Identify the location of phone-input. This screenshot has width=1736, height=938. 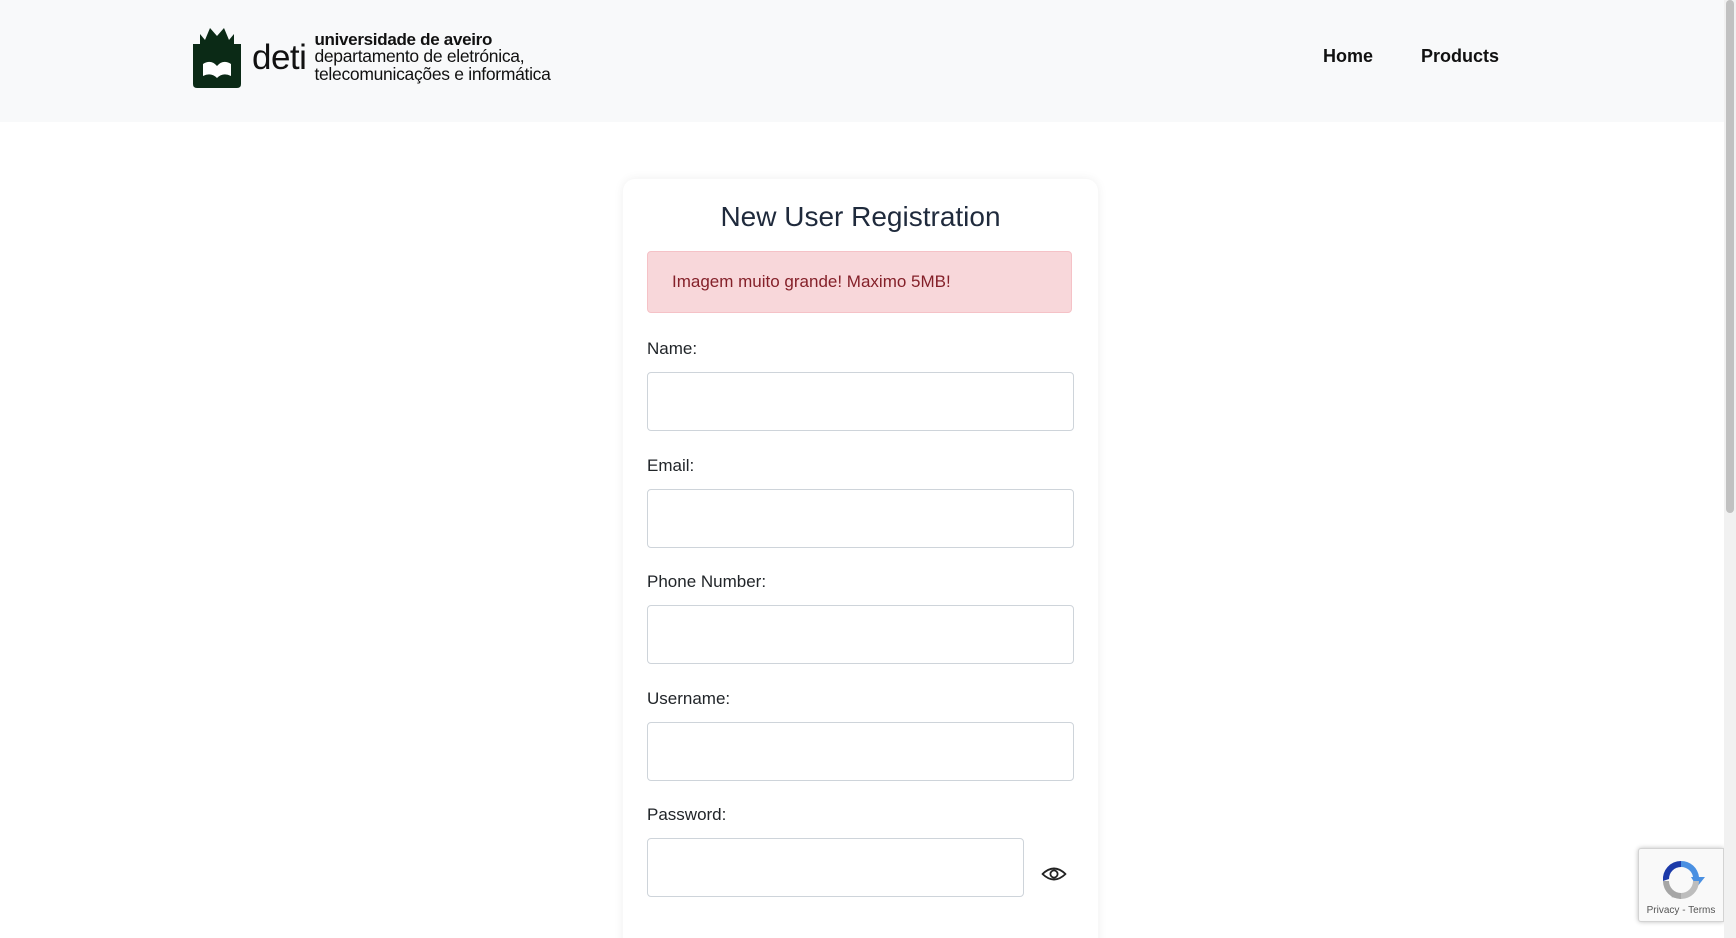
(860, 634).